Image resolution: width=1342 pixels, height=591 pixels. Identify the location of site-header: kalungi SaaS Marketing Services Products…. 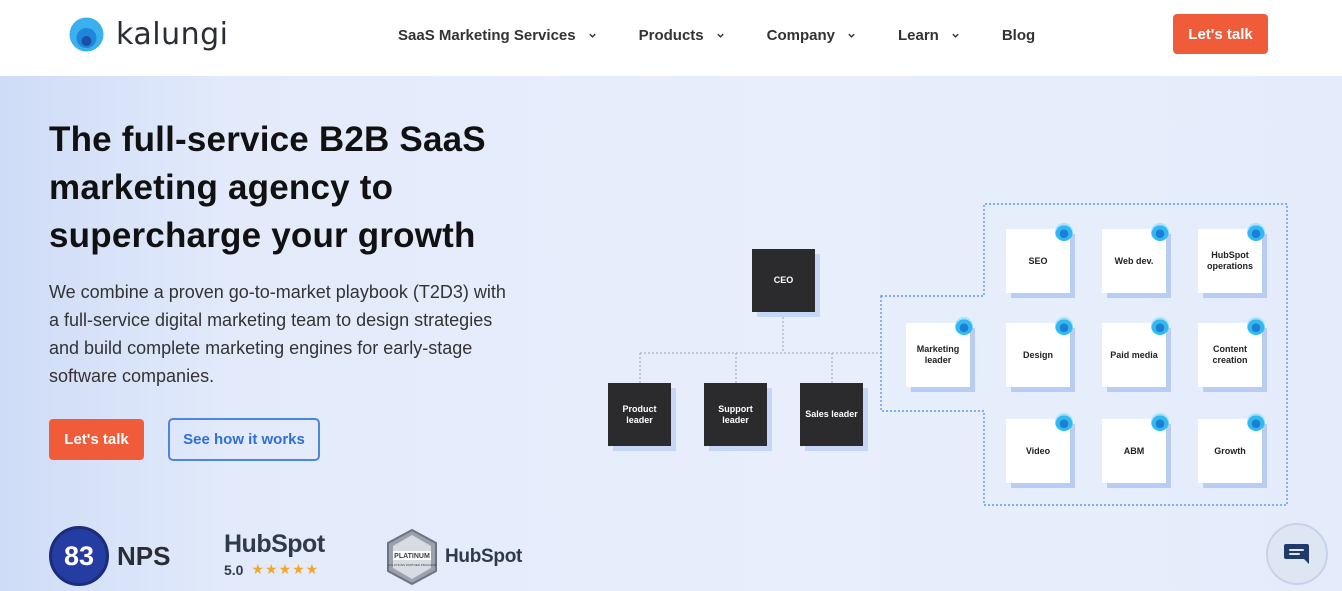
(671, 38).